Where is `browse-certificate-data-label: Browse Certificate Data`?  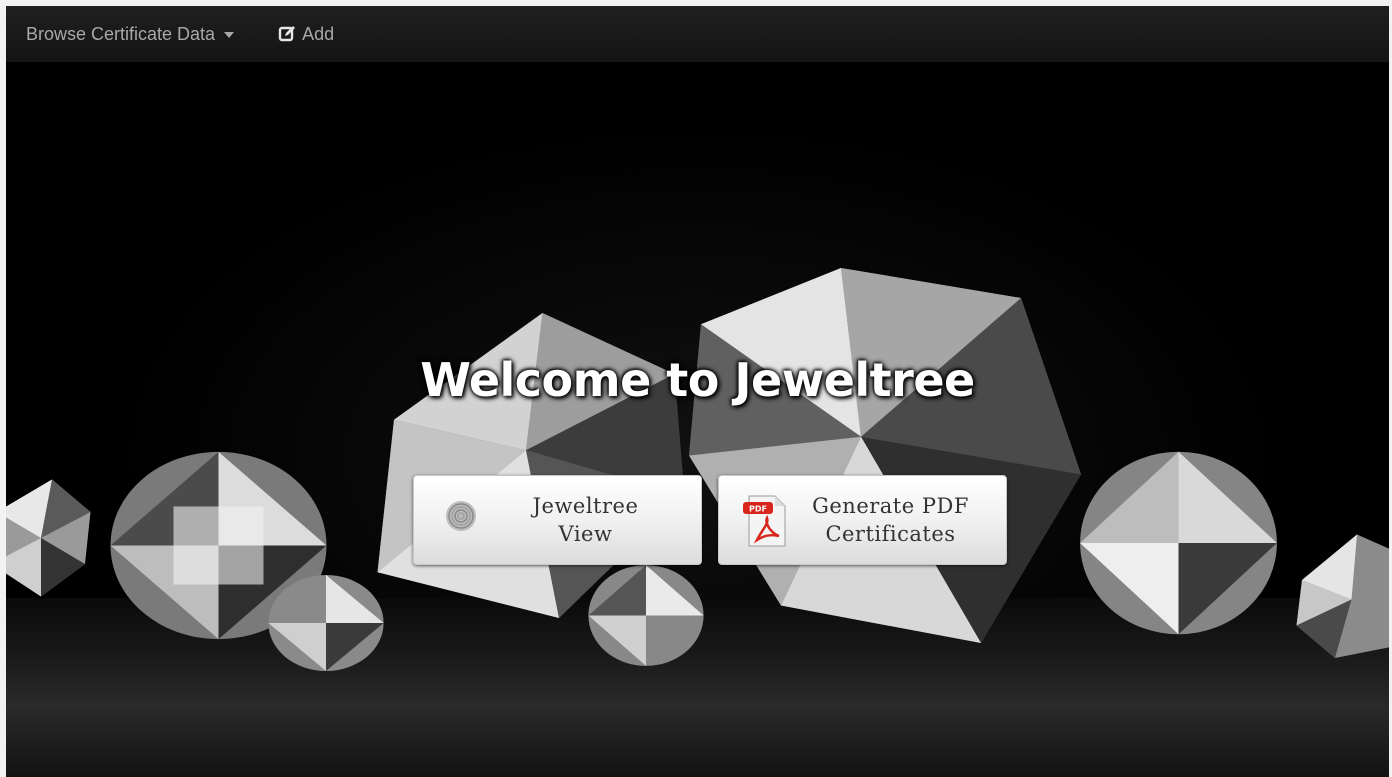 browse-certificate-data-label: Browse Certificate Data is located at coordinates (121, 33).